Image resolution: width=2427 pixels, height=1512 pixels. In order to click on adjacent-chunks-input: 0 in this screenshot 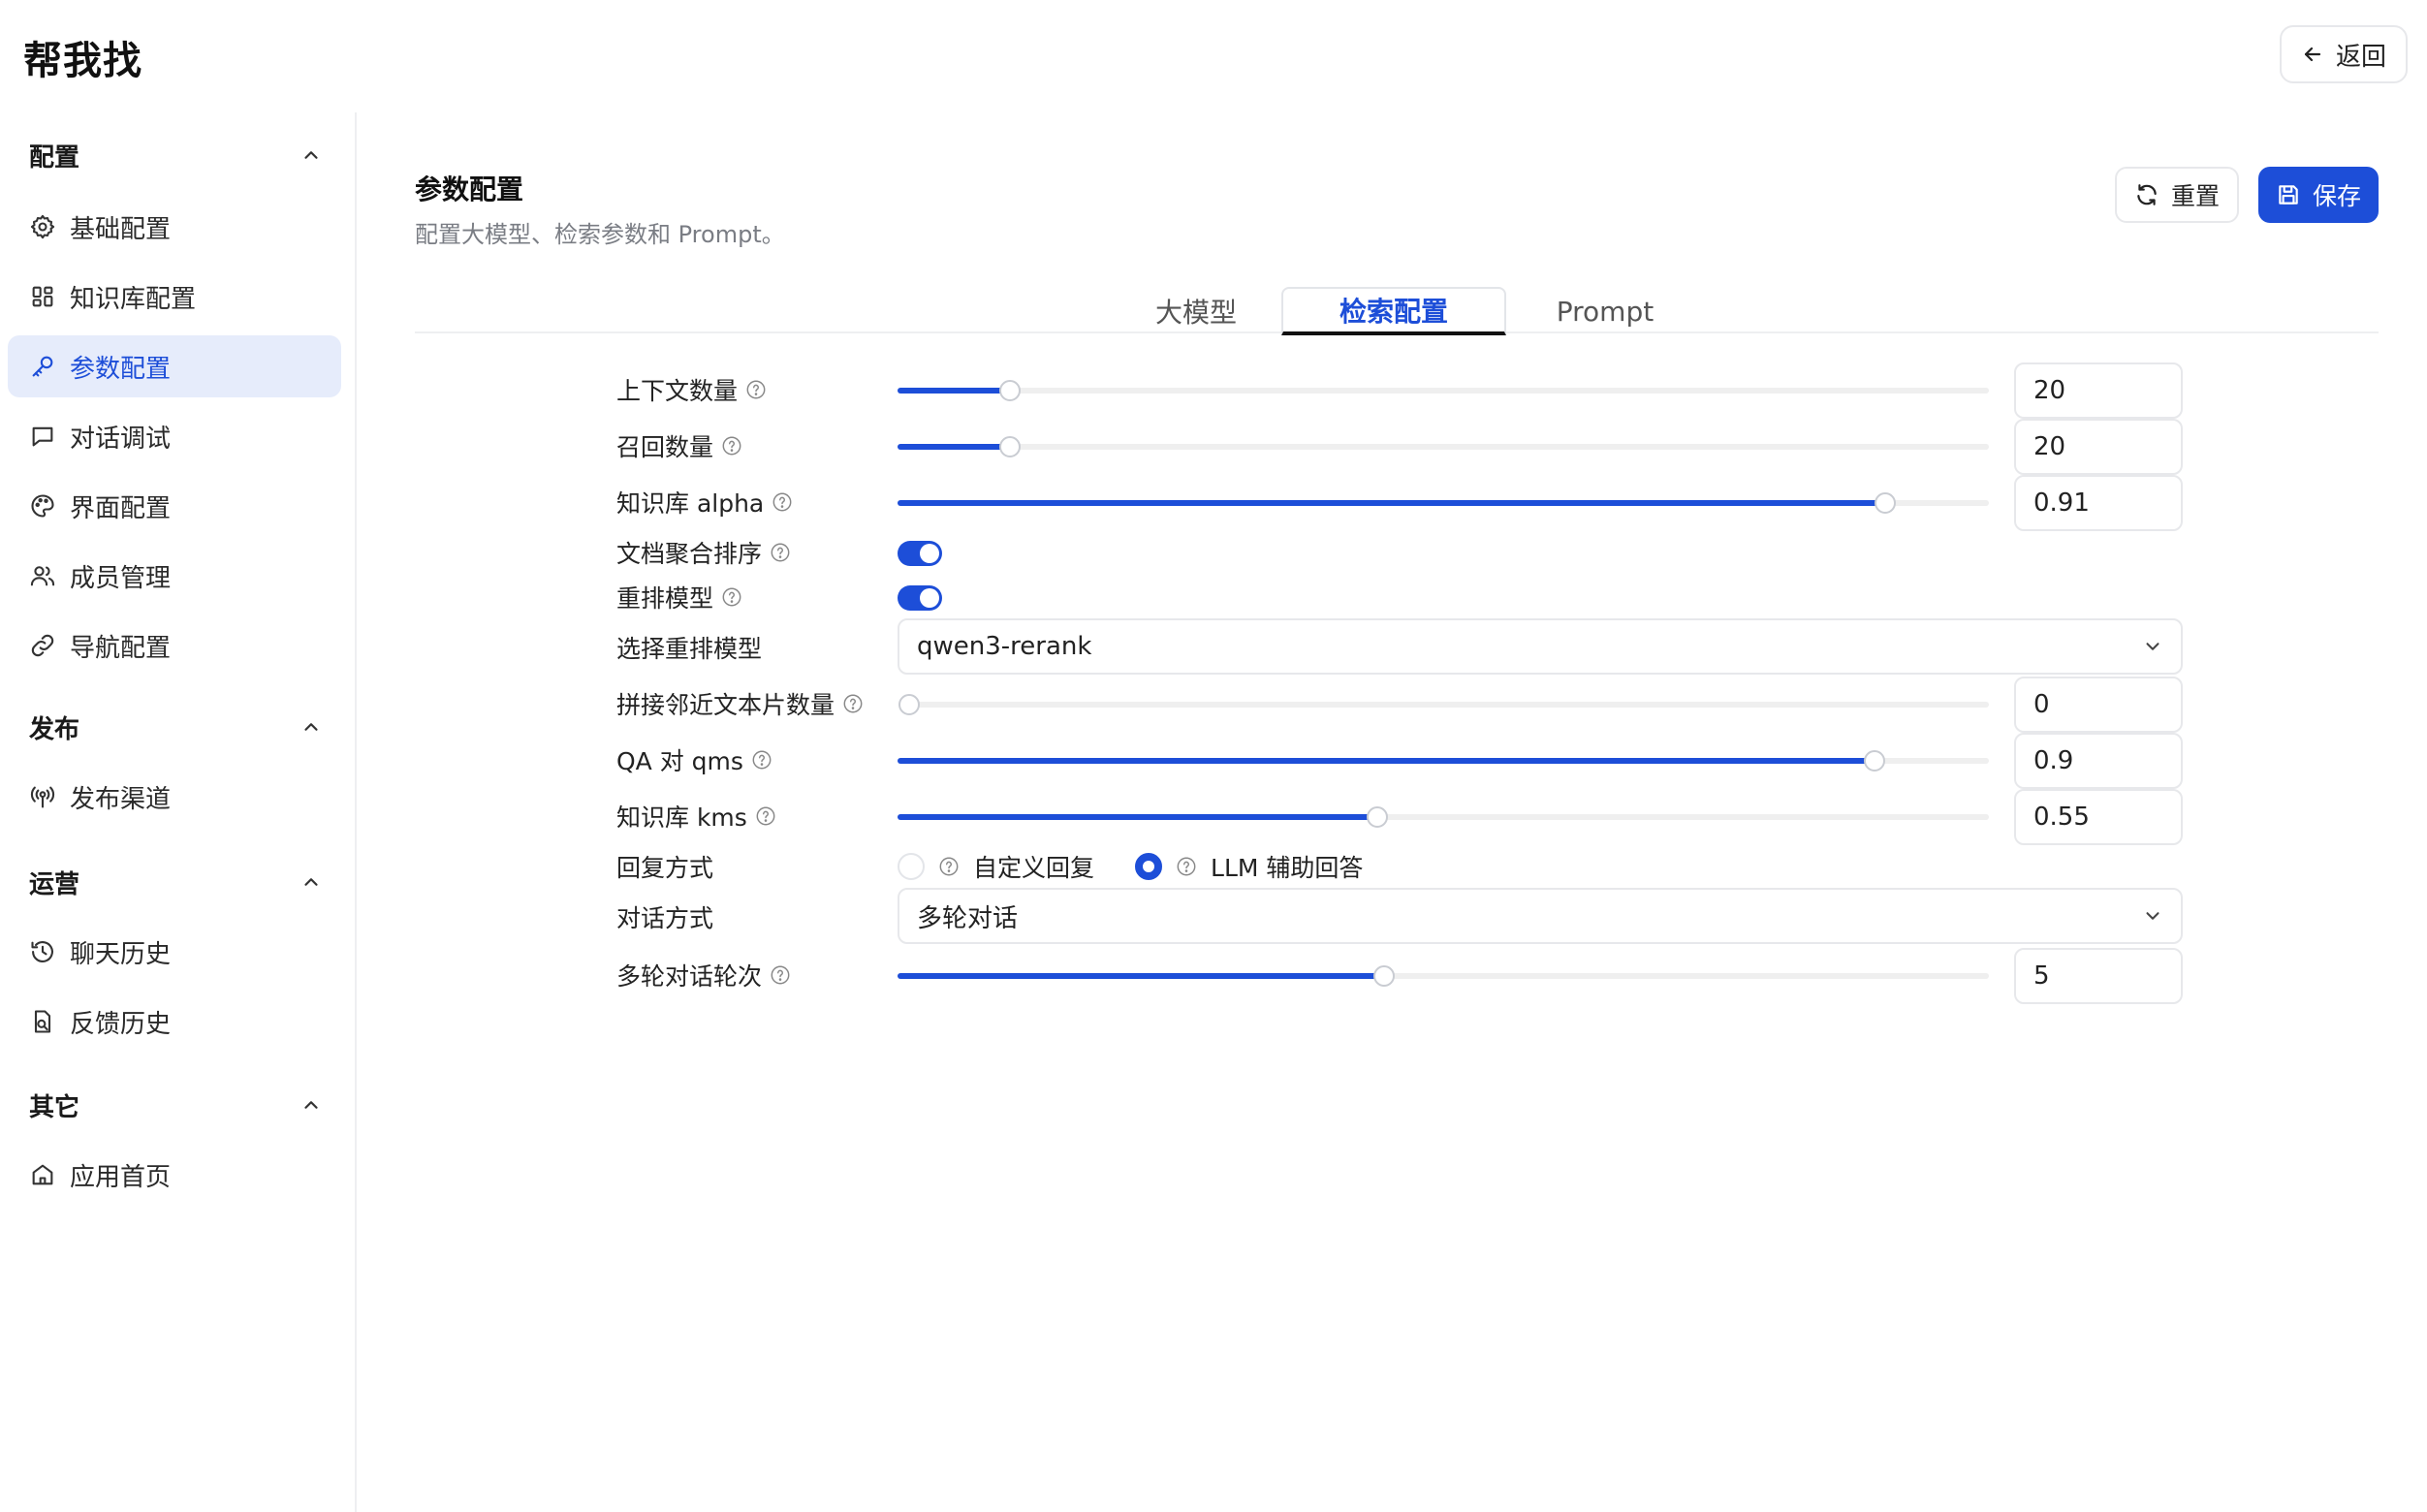, I will do `click(2098, 705)`.